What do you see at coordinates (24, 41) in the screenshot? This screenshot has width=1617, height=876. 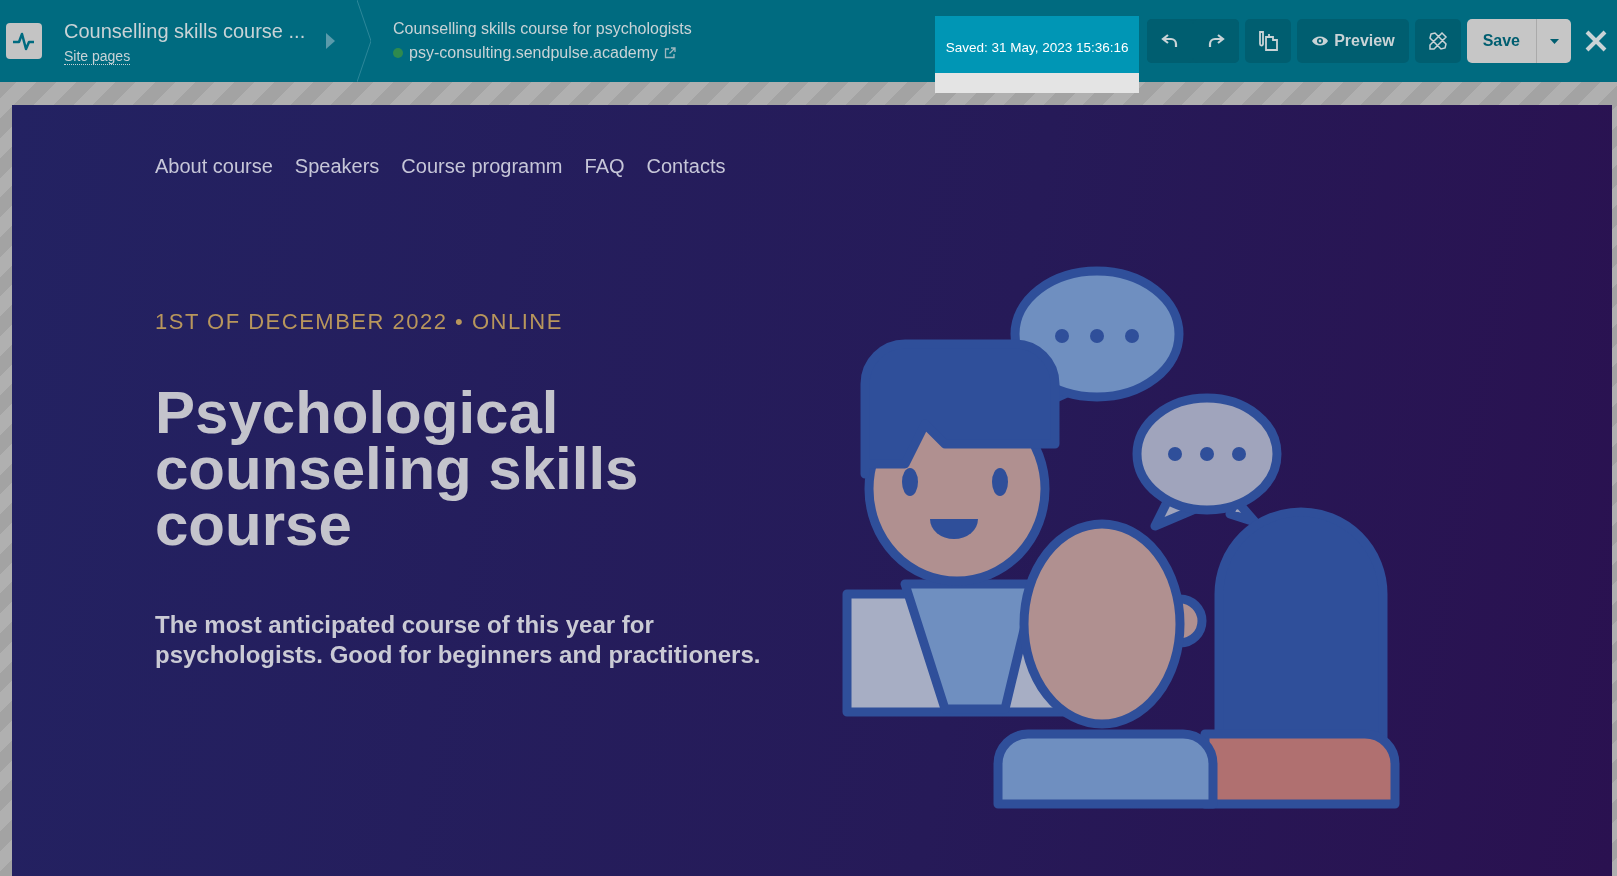 I see `pulse-logo-icon` at bounding box center [24, 41].